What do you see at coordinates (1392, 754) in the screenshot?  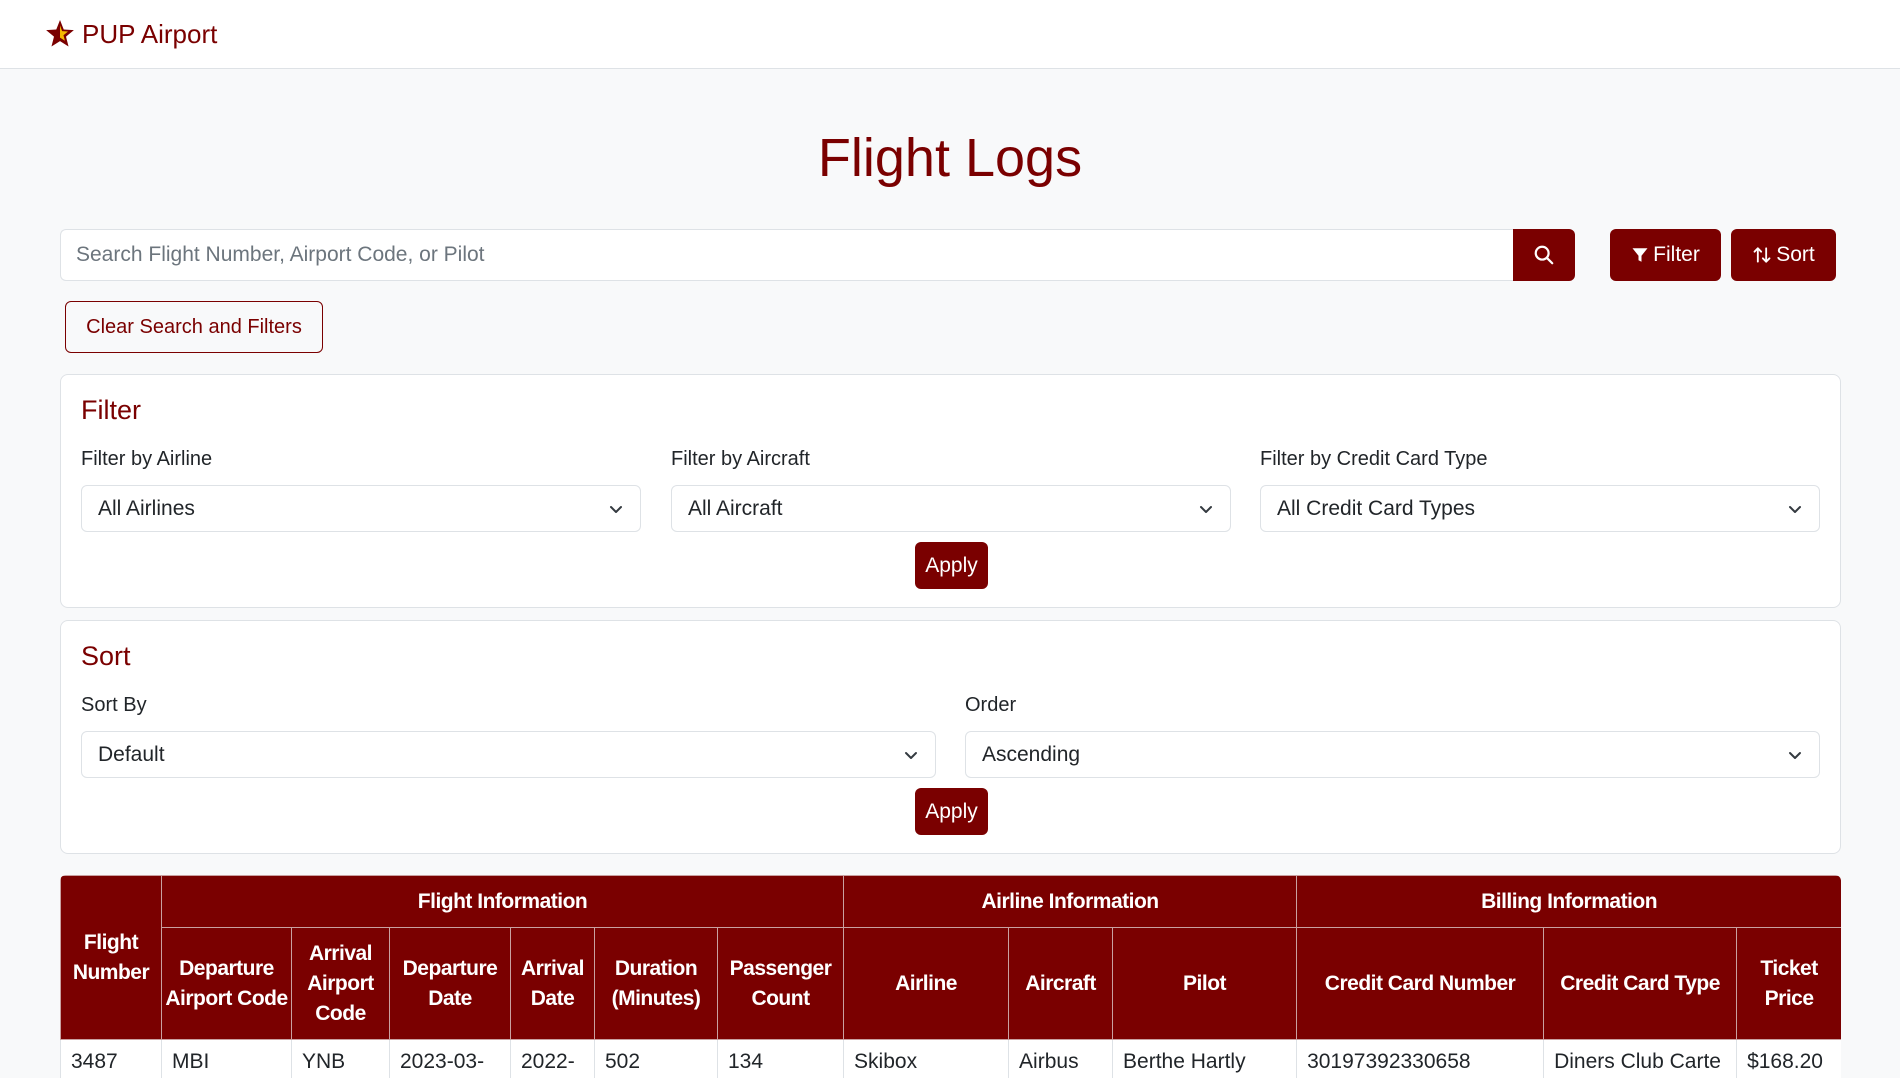 I see `order-select: Ascending` at bounding box center [1392, 754].